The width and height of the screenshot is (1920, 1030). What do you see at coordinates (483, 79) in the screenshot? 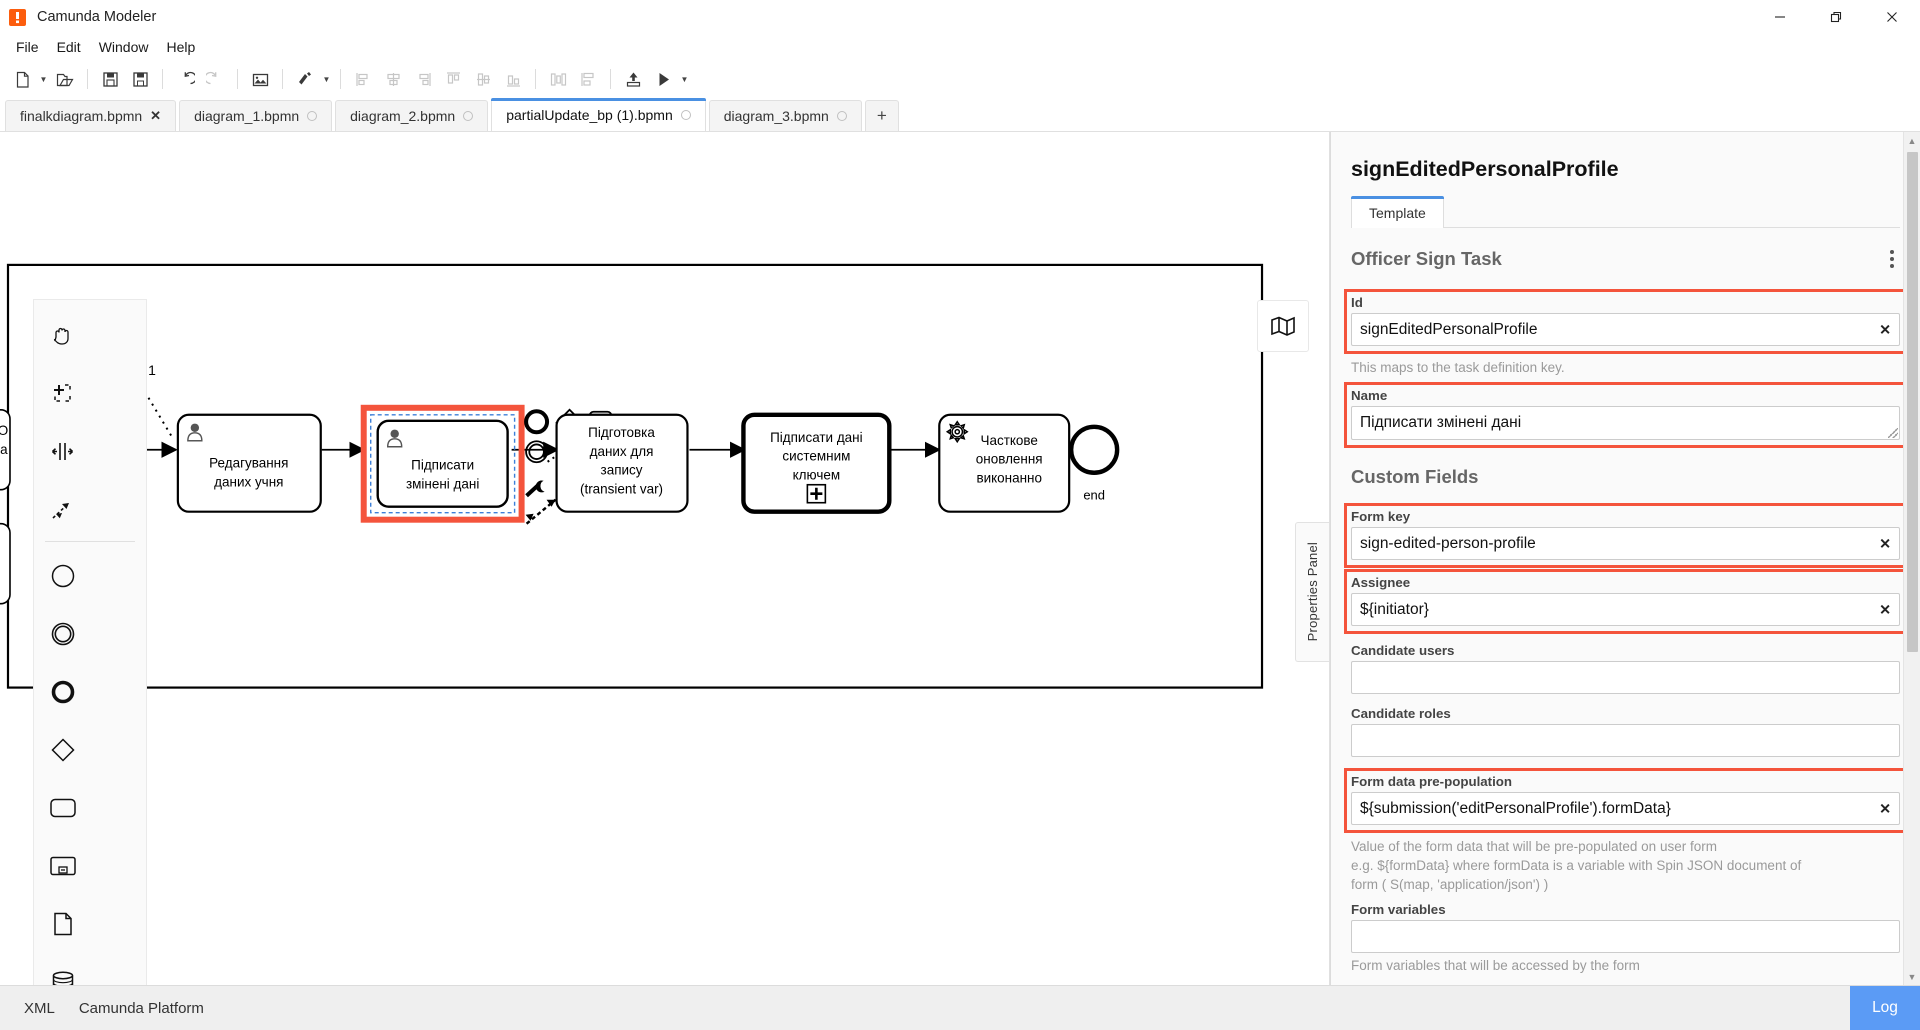
I see `align-middle-icon` at bounding box center [483, 79].